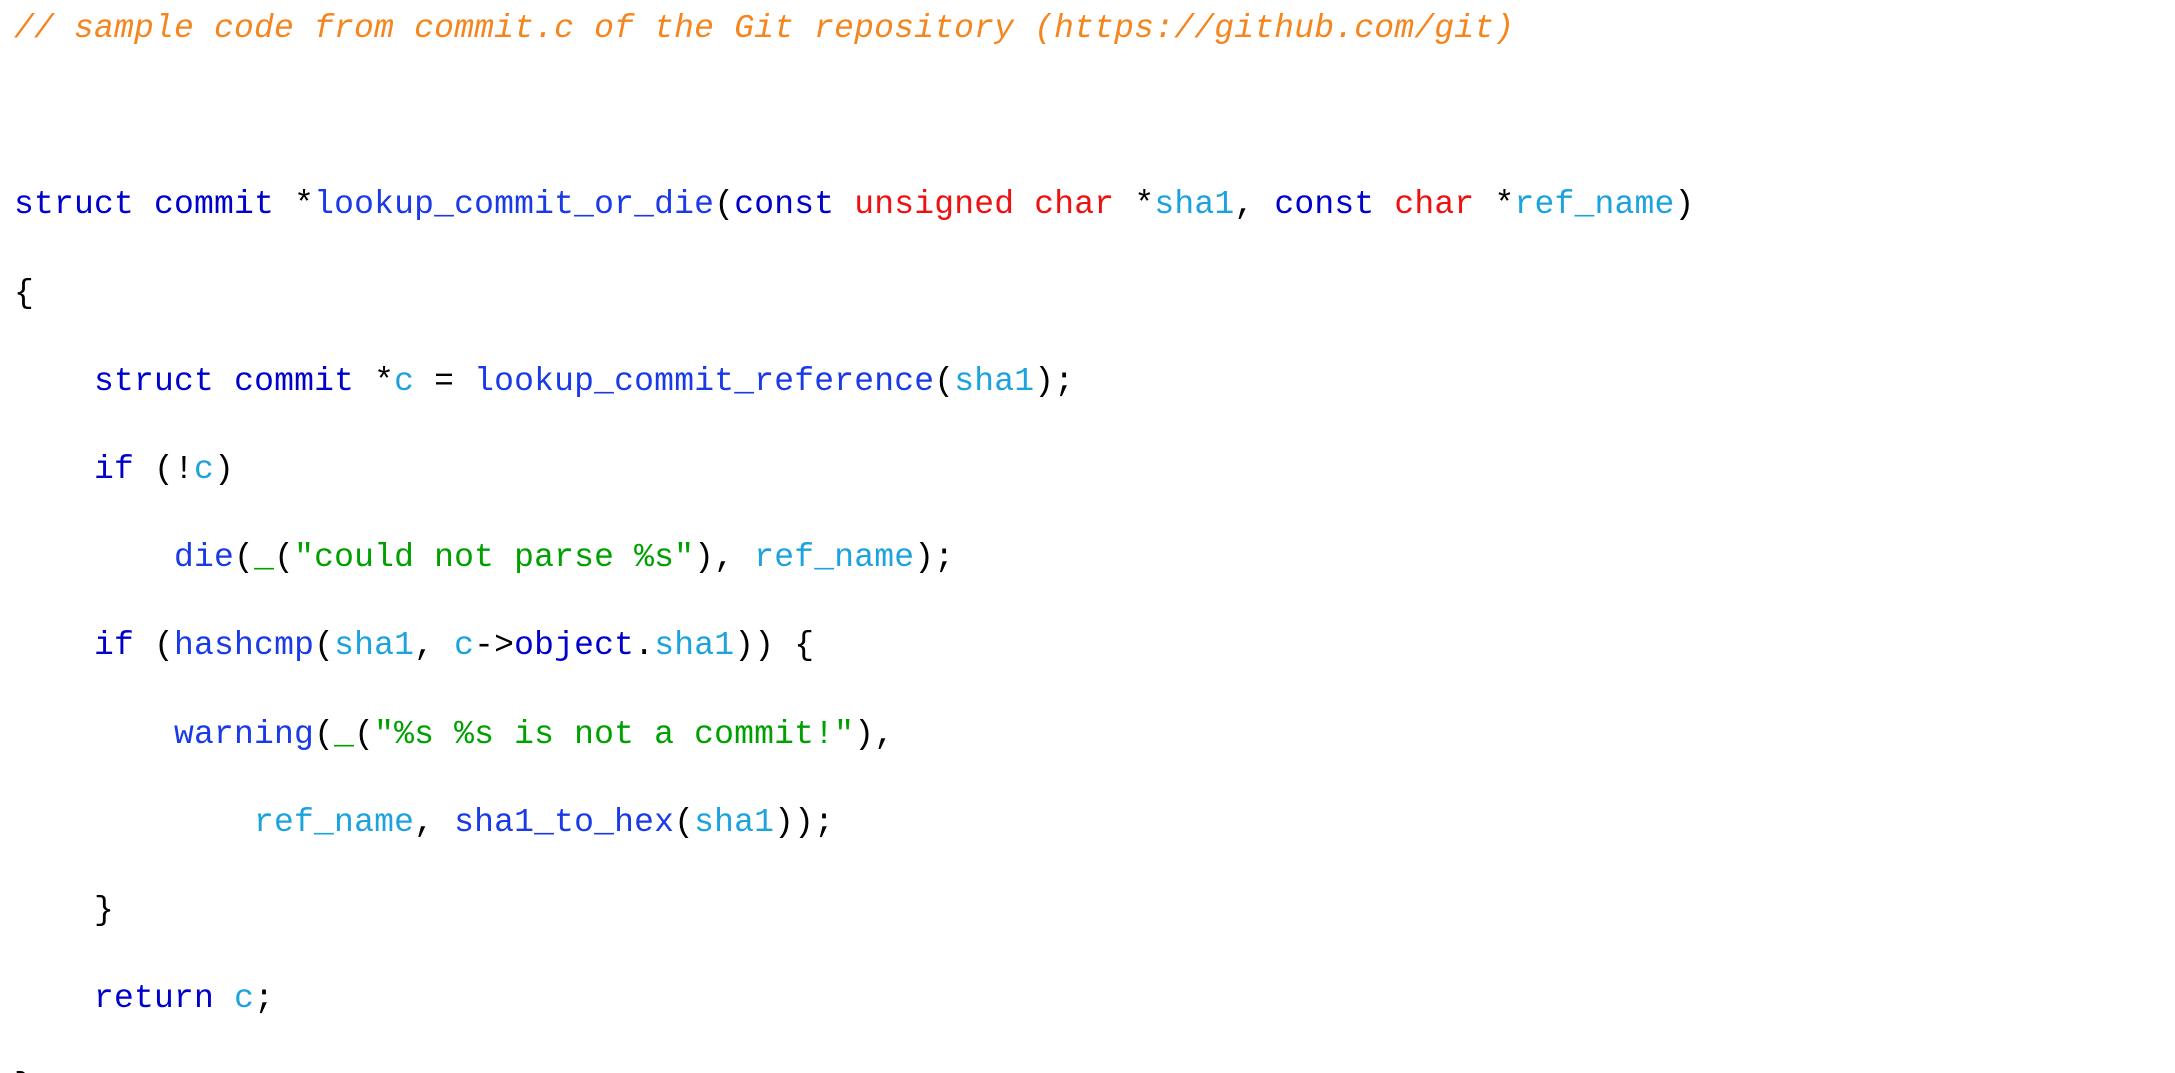 This screenshot has width=2175, height=1073. Describe the element at coordinates (574, 646) in the screenshot. I see `code-token-keyword: object` at that location.